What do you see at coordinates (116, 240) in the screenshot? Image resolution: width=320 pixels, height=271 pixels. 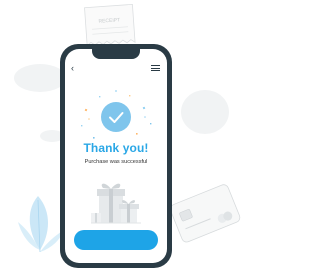 I see `continue-button` at bounding box center [116, 240].